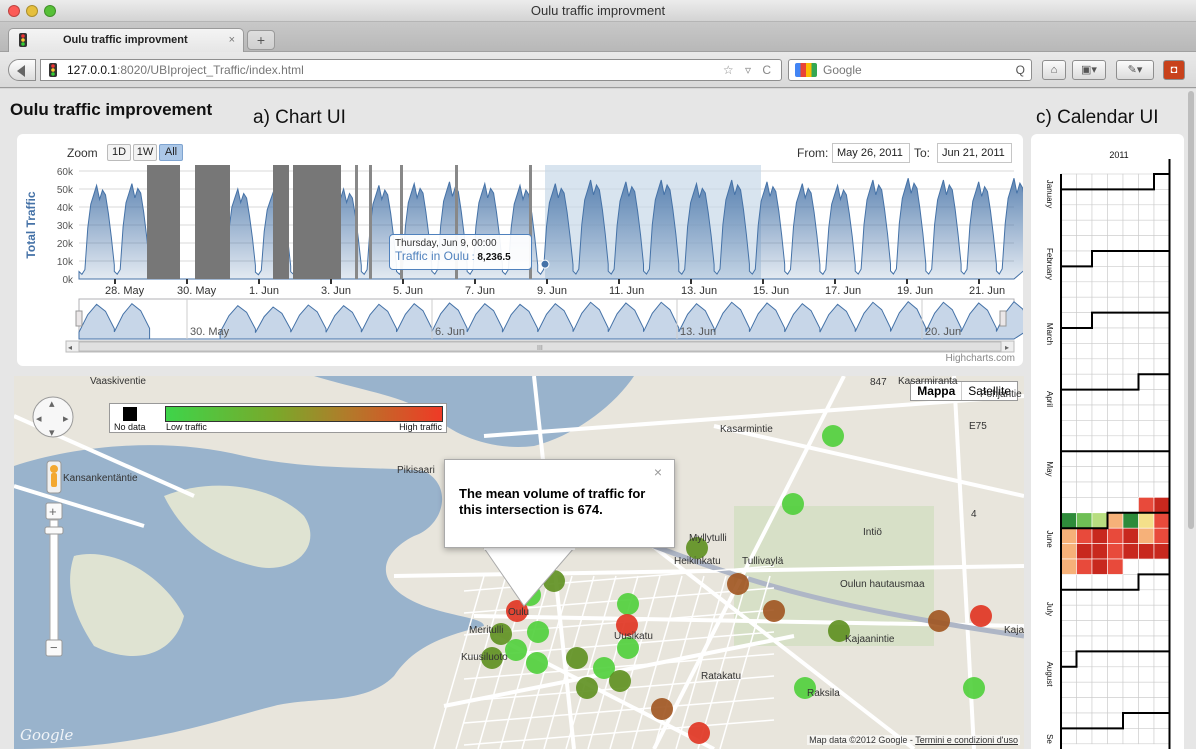 Image resolution: width=1196 pixels, height=749 pixels. I want to click on zoom-slider-track, so click(54, 580).